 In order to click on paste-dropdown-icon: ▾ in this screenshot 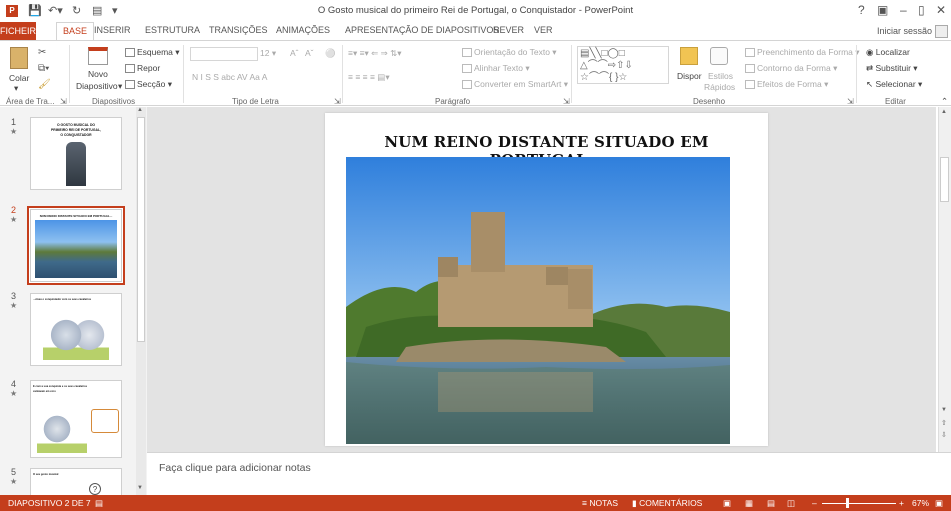, I will do `click(16, 88)`.